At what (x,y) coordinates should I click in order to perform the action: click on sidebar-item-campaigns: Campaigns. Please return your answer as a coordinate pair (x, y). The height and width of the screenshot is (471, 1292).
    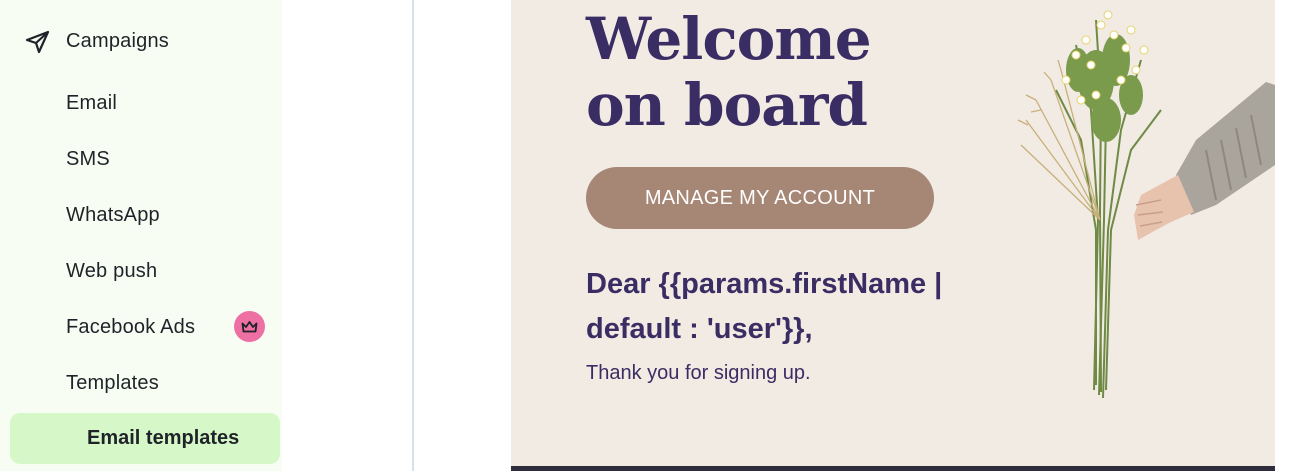
    Looking at the image, I should click on (141, 42).